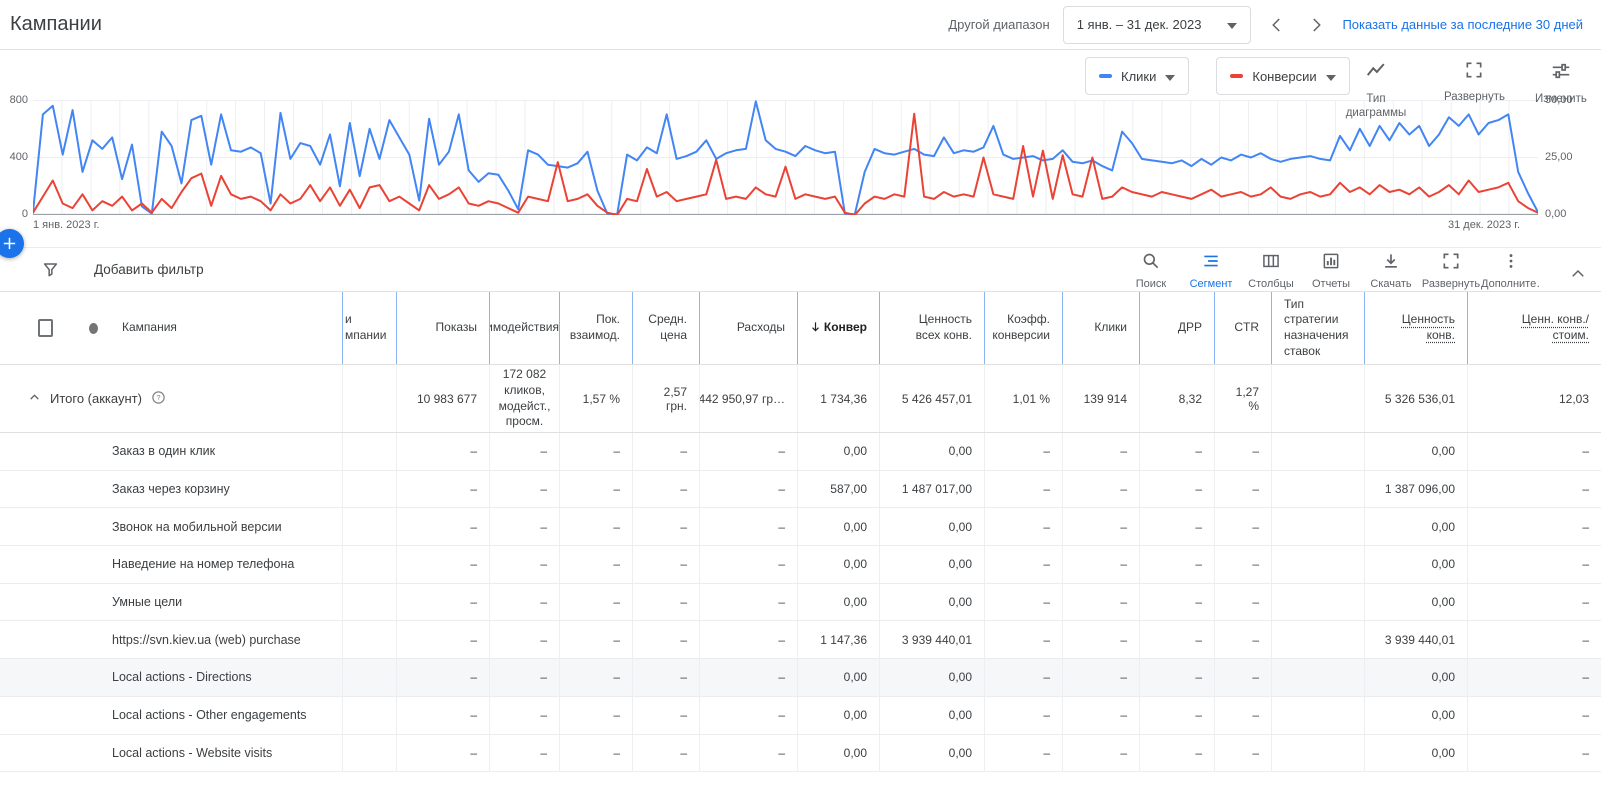 The image size is (1601, 790). I want to click on columns-icon, so click(1271, 263).